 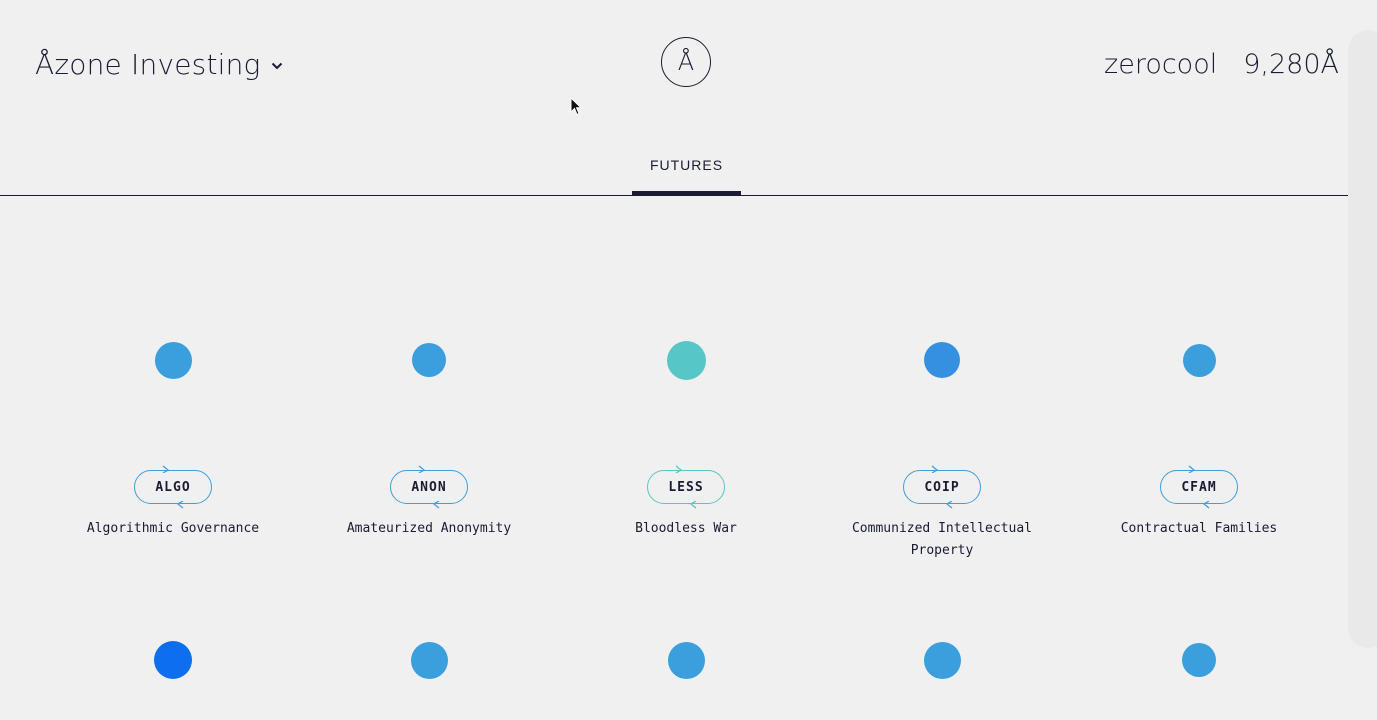 What do you see at coordinates (1221, 64) in the screenshot?
I see `user-info: zerocool 9,280Å` at bounding box center [1221, 64].